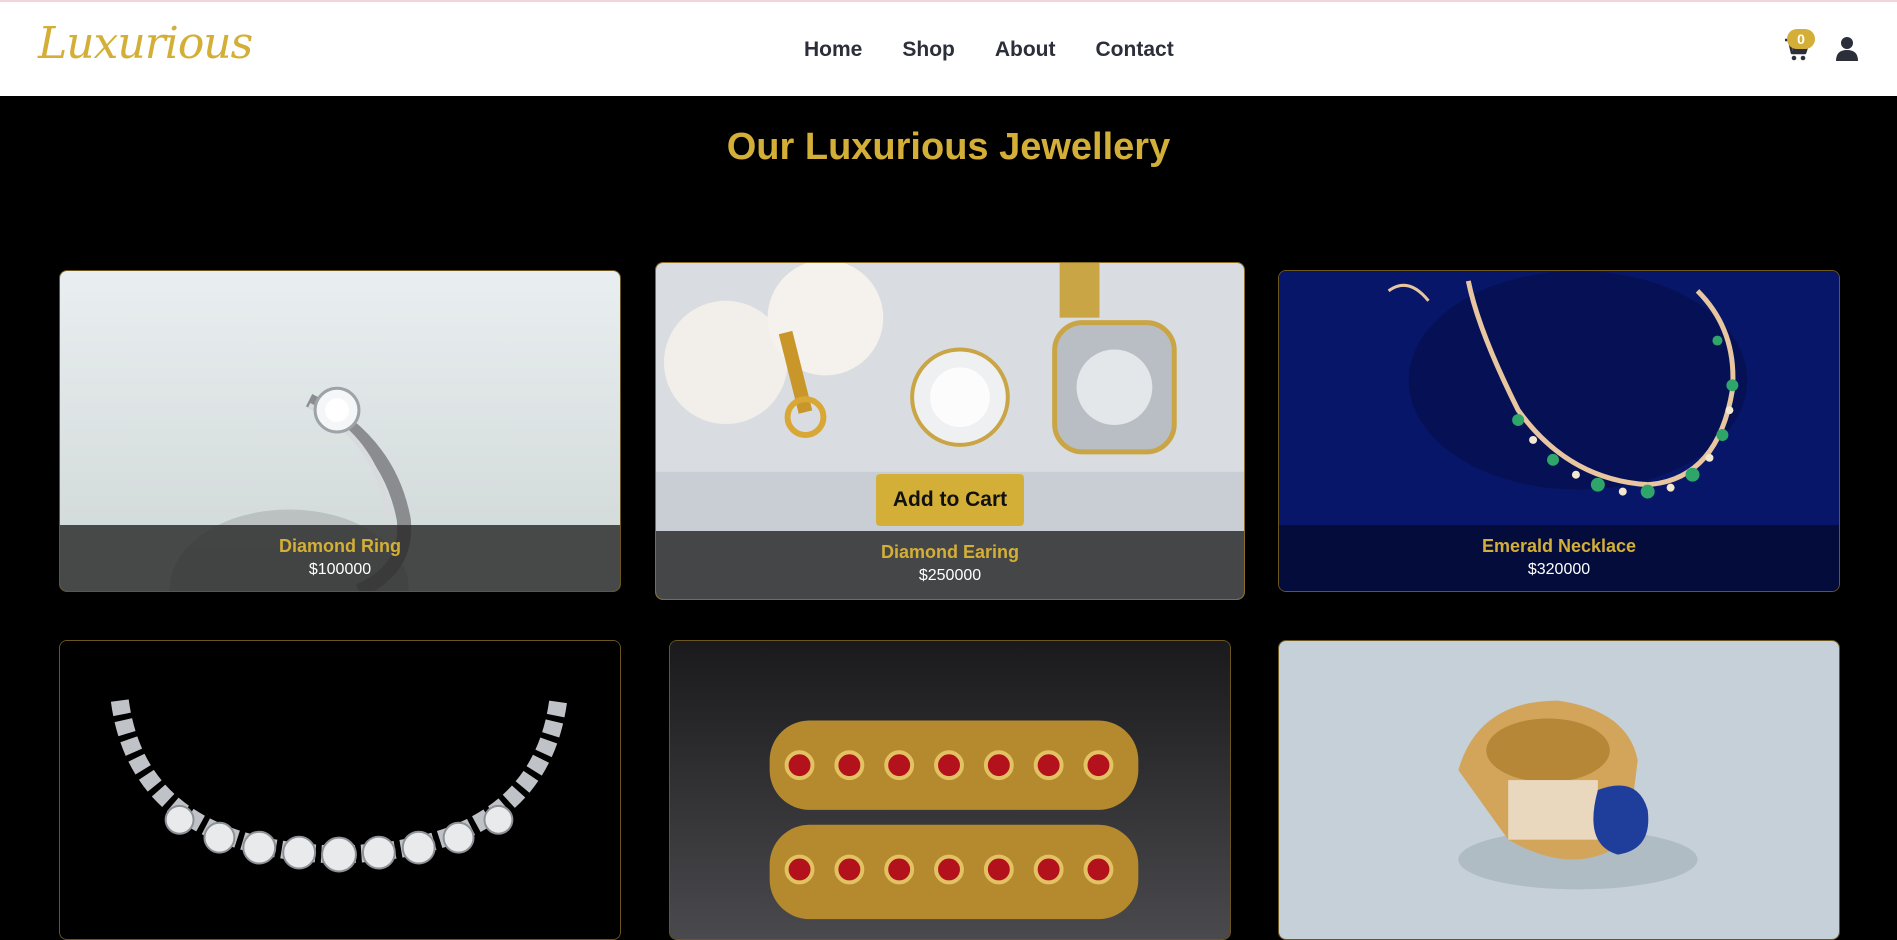  Describe the element at coordinates (1801, 39) in the screenshot. I see `cart-count-badge: 0` at that location.